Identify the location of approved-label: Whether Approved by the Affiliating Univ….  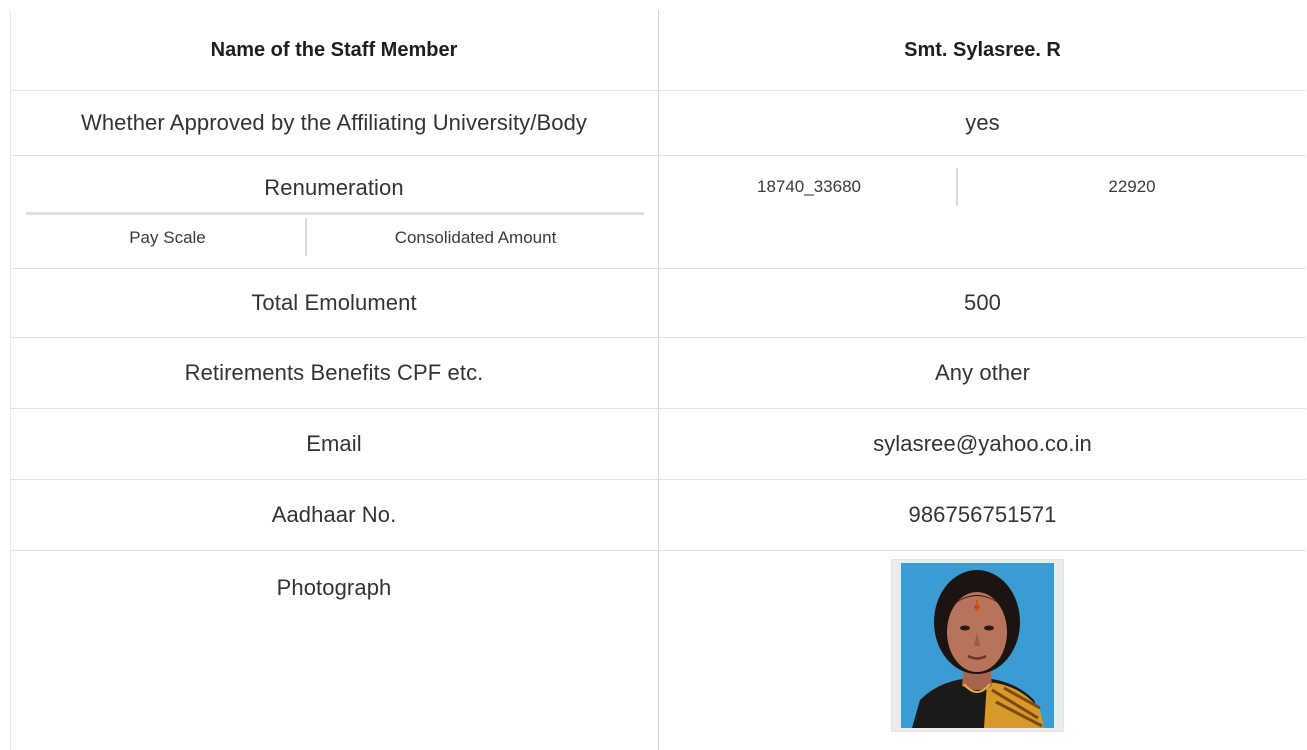
(334, 122).